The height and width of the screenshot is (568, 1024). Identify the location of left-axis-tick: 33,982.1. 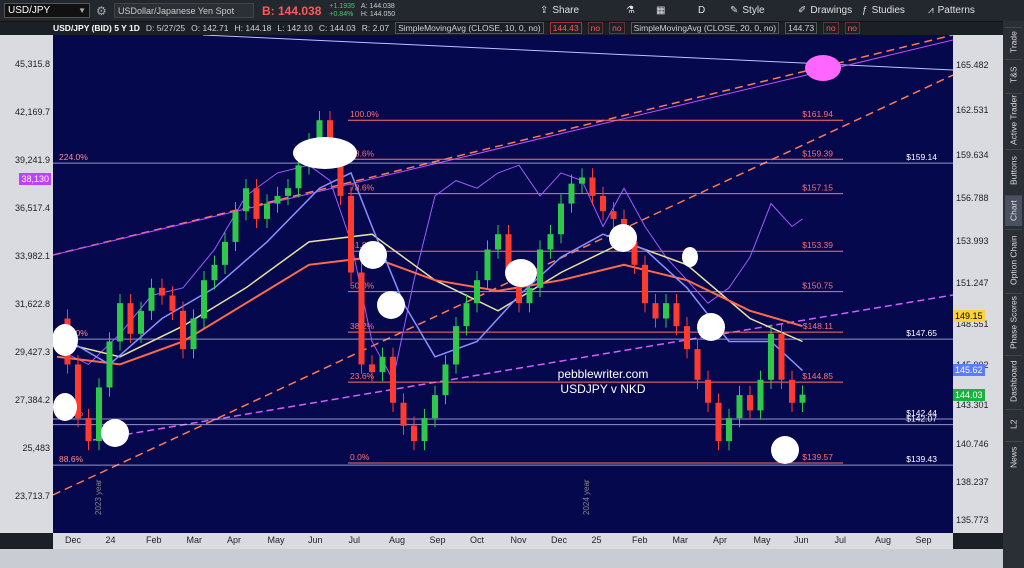
(32, 256).